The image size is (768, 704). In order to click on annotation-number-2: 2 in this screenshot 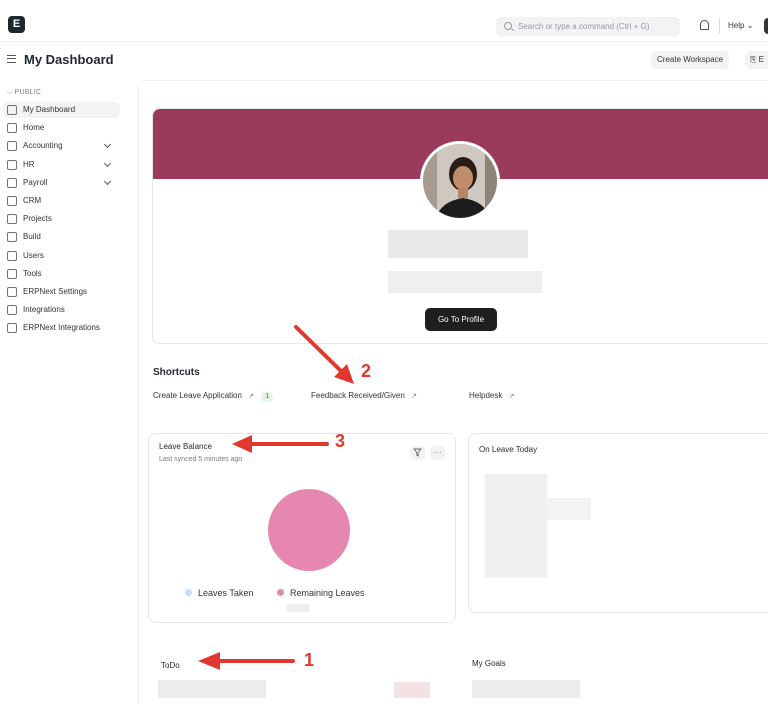, I will do `click(366, 371)`.